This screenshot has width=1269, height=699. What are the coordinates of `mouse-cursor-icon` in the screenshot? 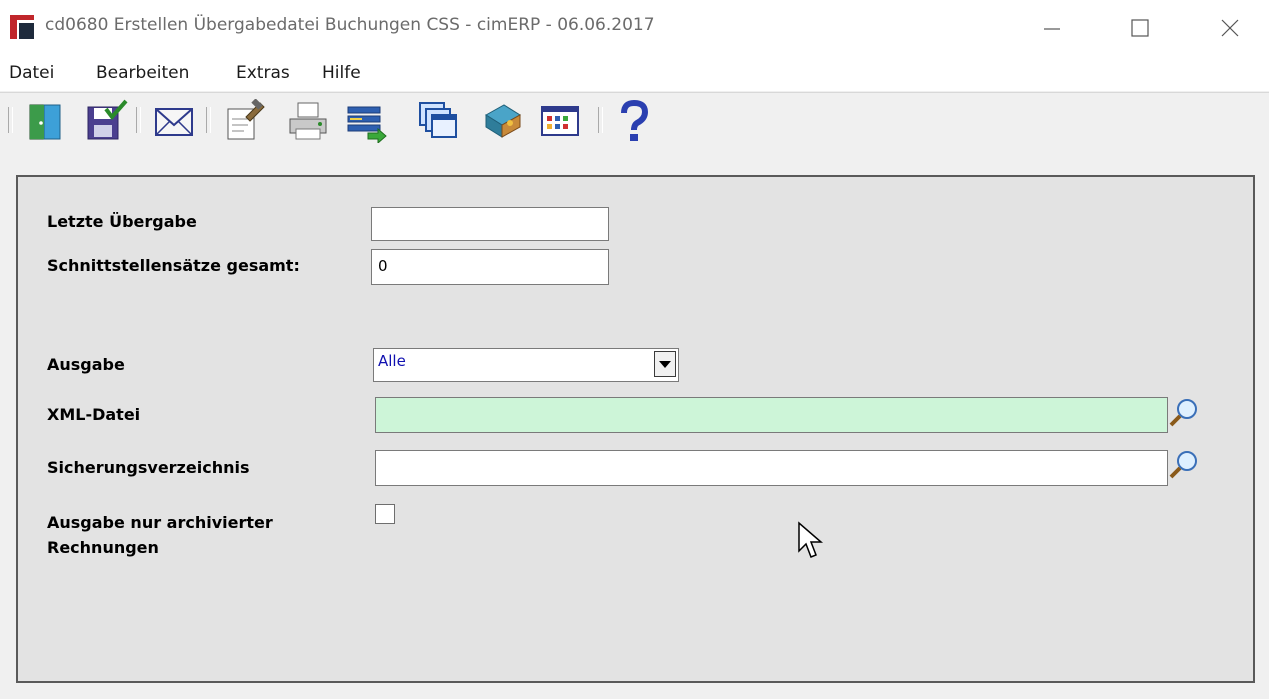 It's located at (811, 539).